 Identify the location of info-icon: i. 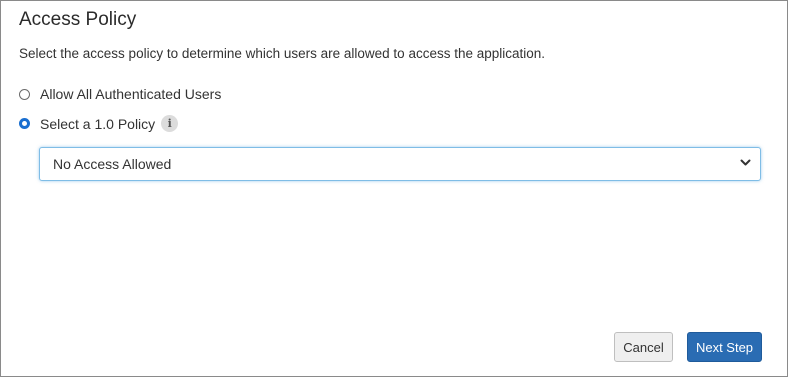
(170, 123).